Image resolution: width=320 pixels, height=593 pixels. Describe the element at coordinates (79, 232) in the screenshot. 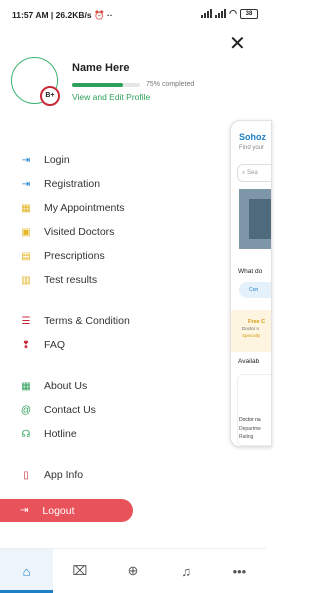

I see `menu-item-label: Visited Doctors` at that location.